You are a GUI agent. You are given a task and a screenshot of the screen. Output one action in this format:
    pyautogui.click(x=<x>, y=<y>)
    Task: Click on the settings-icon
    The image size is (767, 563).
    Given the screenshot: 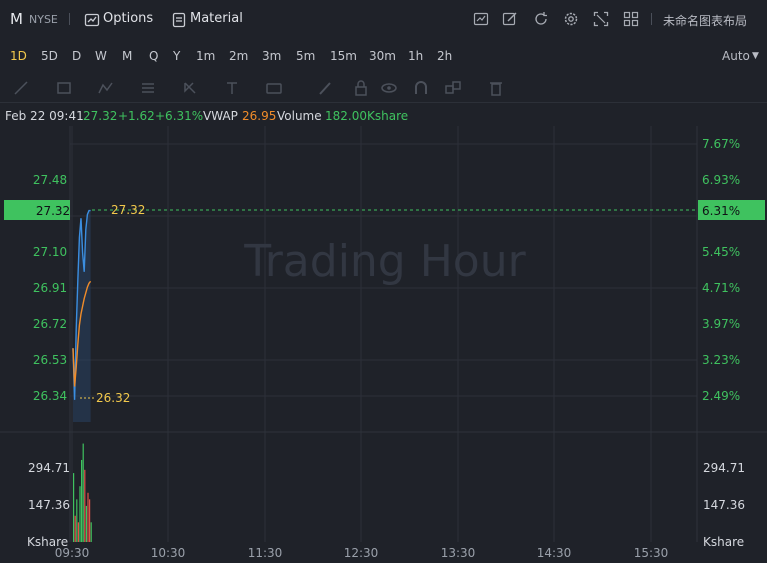 What is the action you would take?
    pyautogui.click(x=571, y=19)
    